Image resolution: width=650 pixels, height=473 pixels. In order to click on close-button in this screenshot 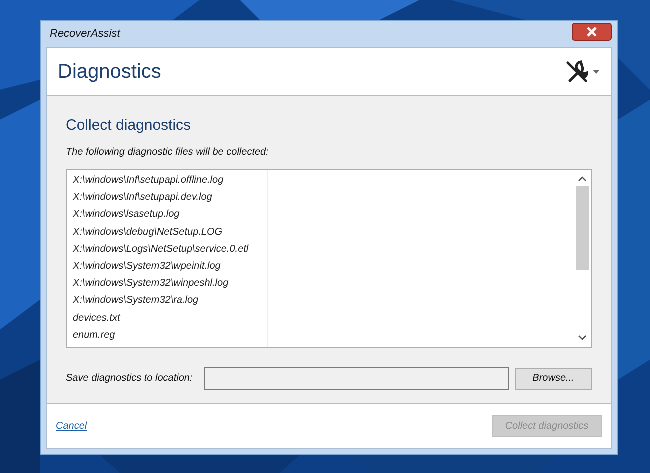, I will do `click(592, 32)`.